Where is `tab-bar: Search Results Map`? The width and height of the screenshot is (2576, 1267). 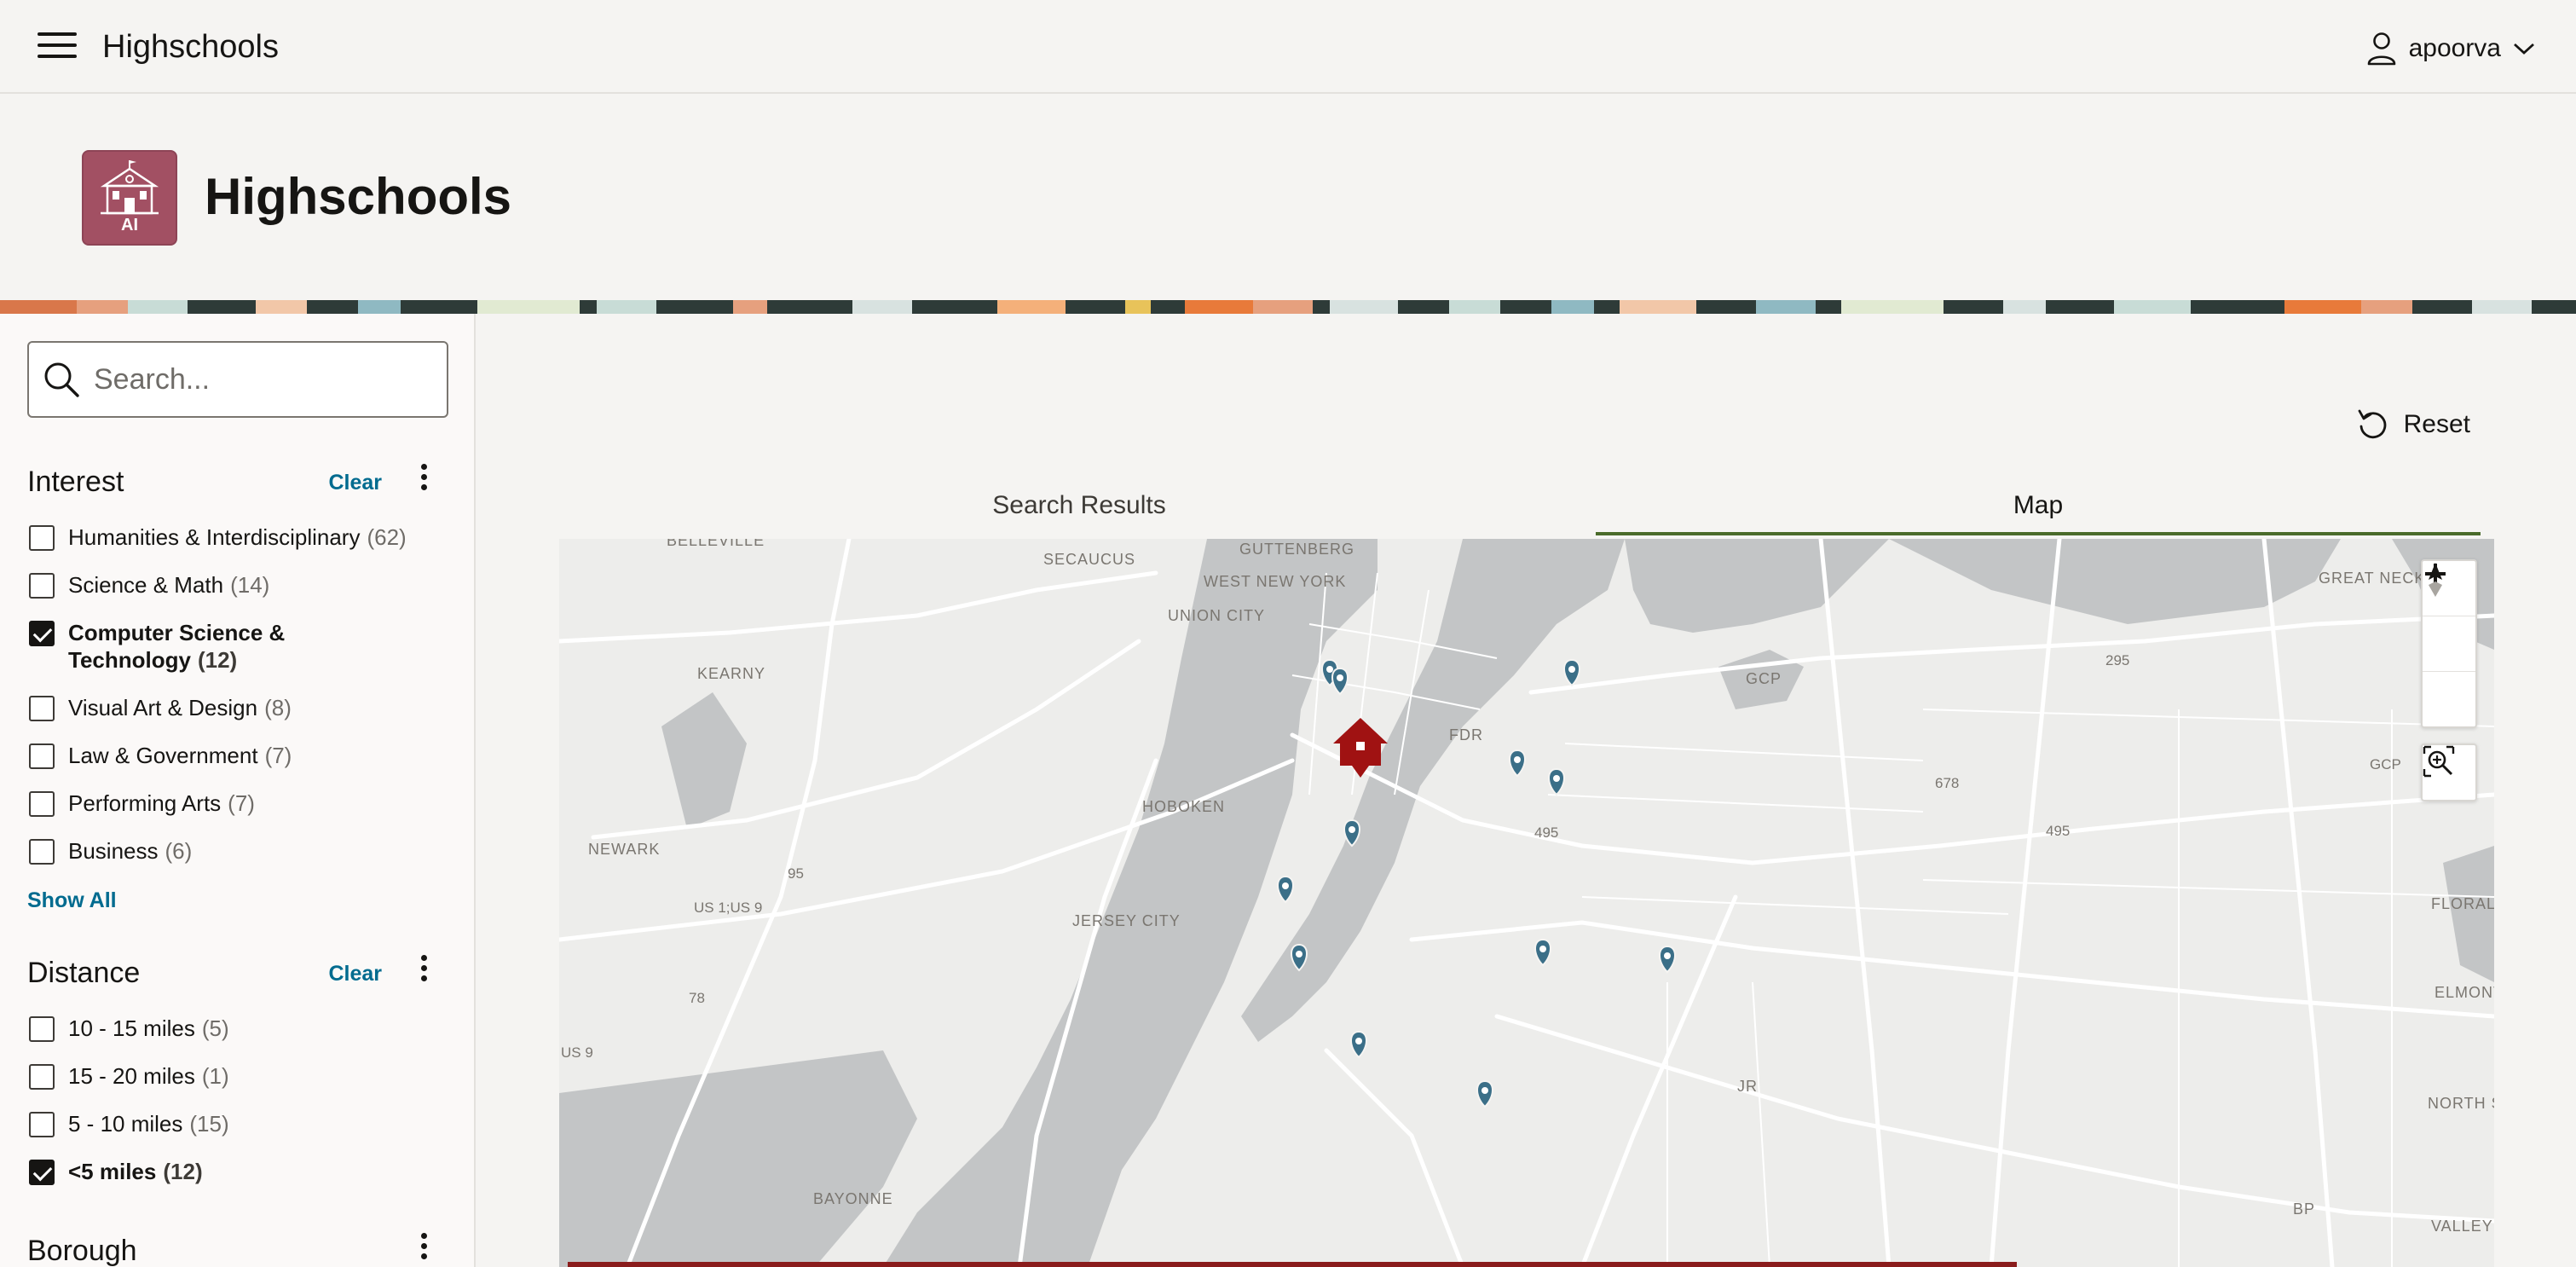 tab-bar: Search Results Map is located at coordinates (1520, 509).